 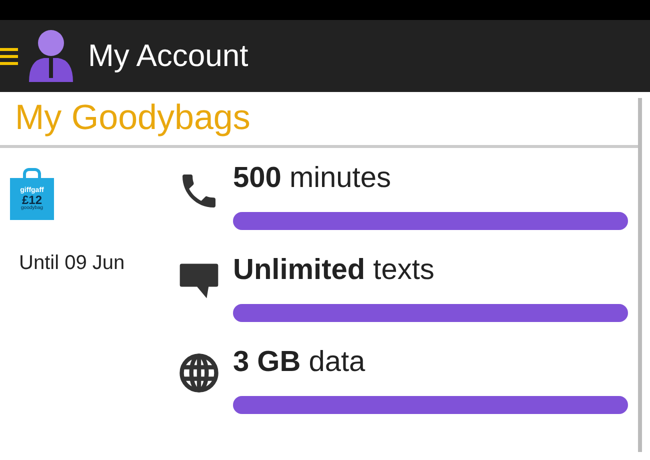 What do you see at coordinates (640, 275) in the screenshot?
I see `scrollbar` at bounding box center [640, 275].